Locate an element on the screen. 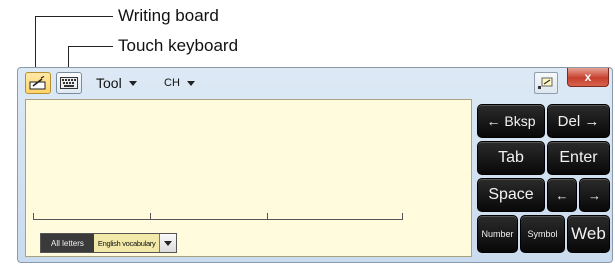 The width and height of the screenshot is (615, 265). language-dropdown-icon is located at coordinates (190, 83).